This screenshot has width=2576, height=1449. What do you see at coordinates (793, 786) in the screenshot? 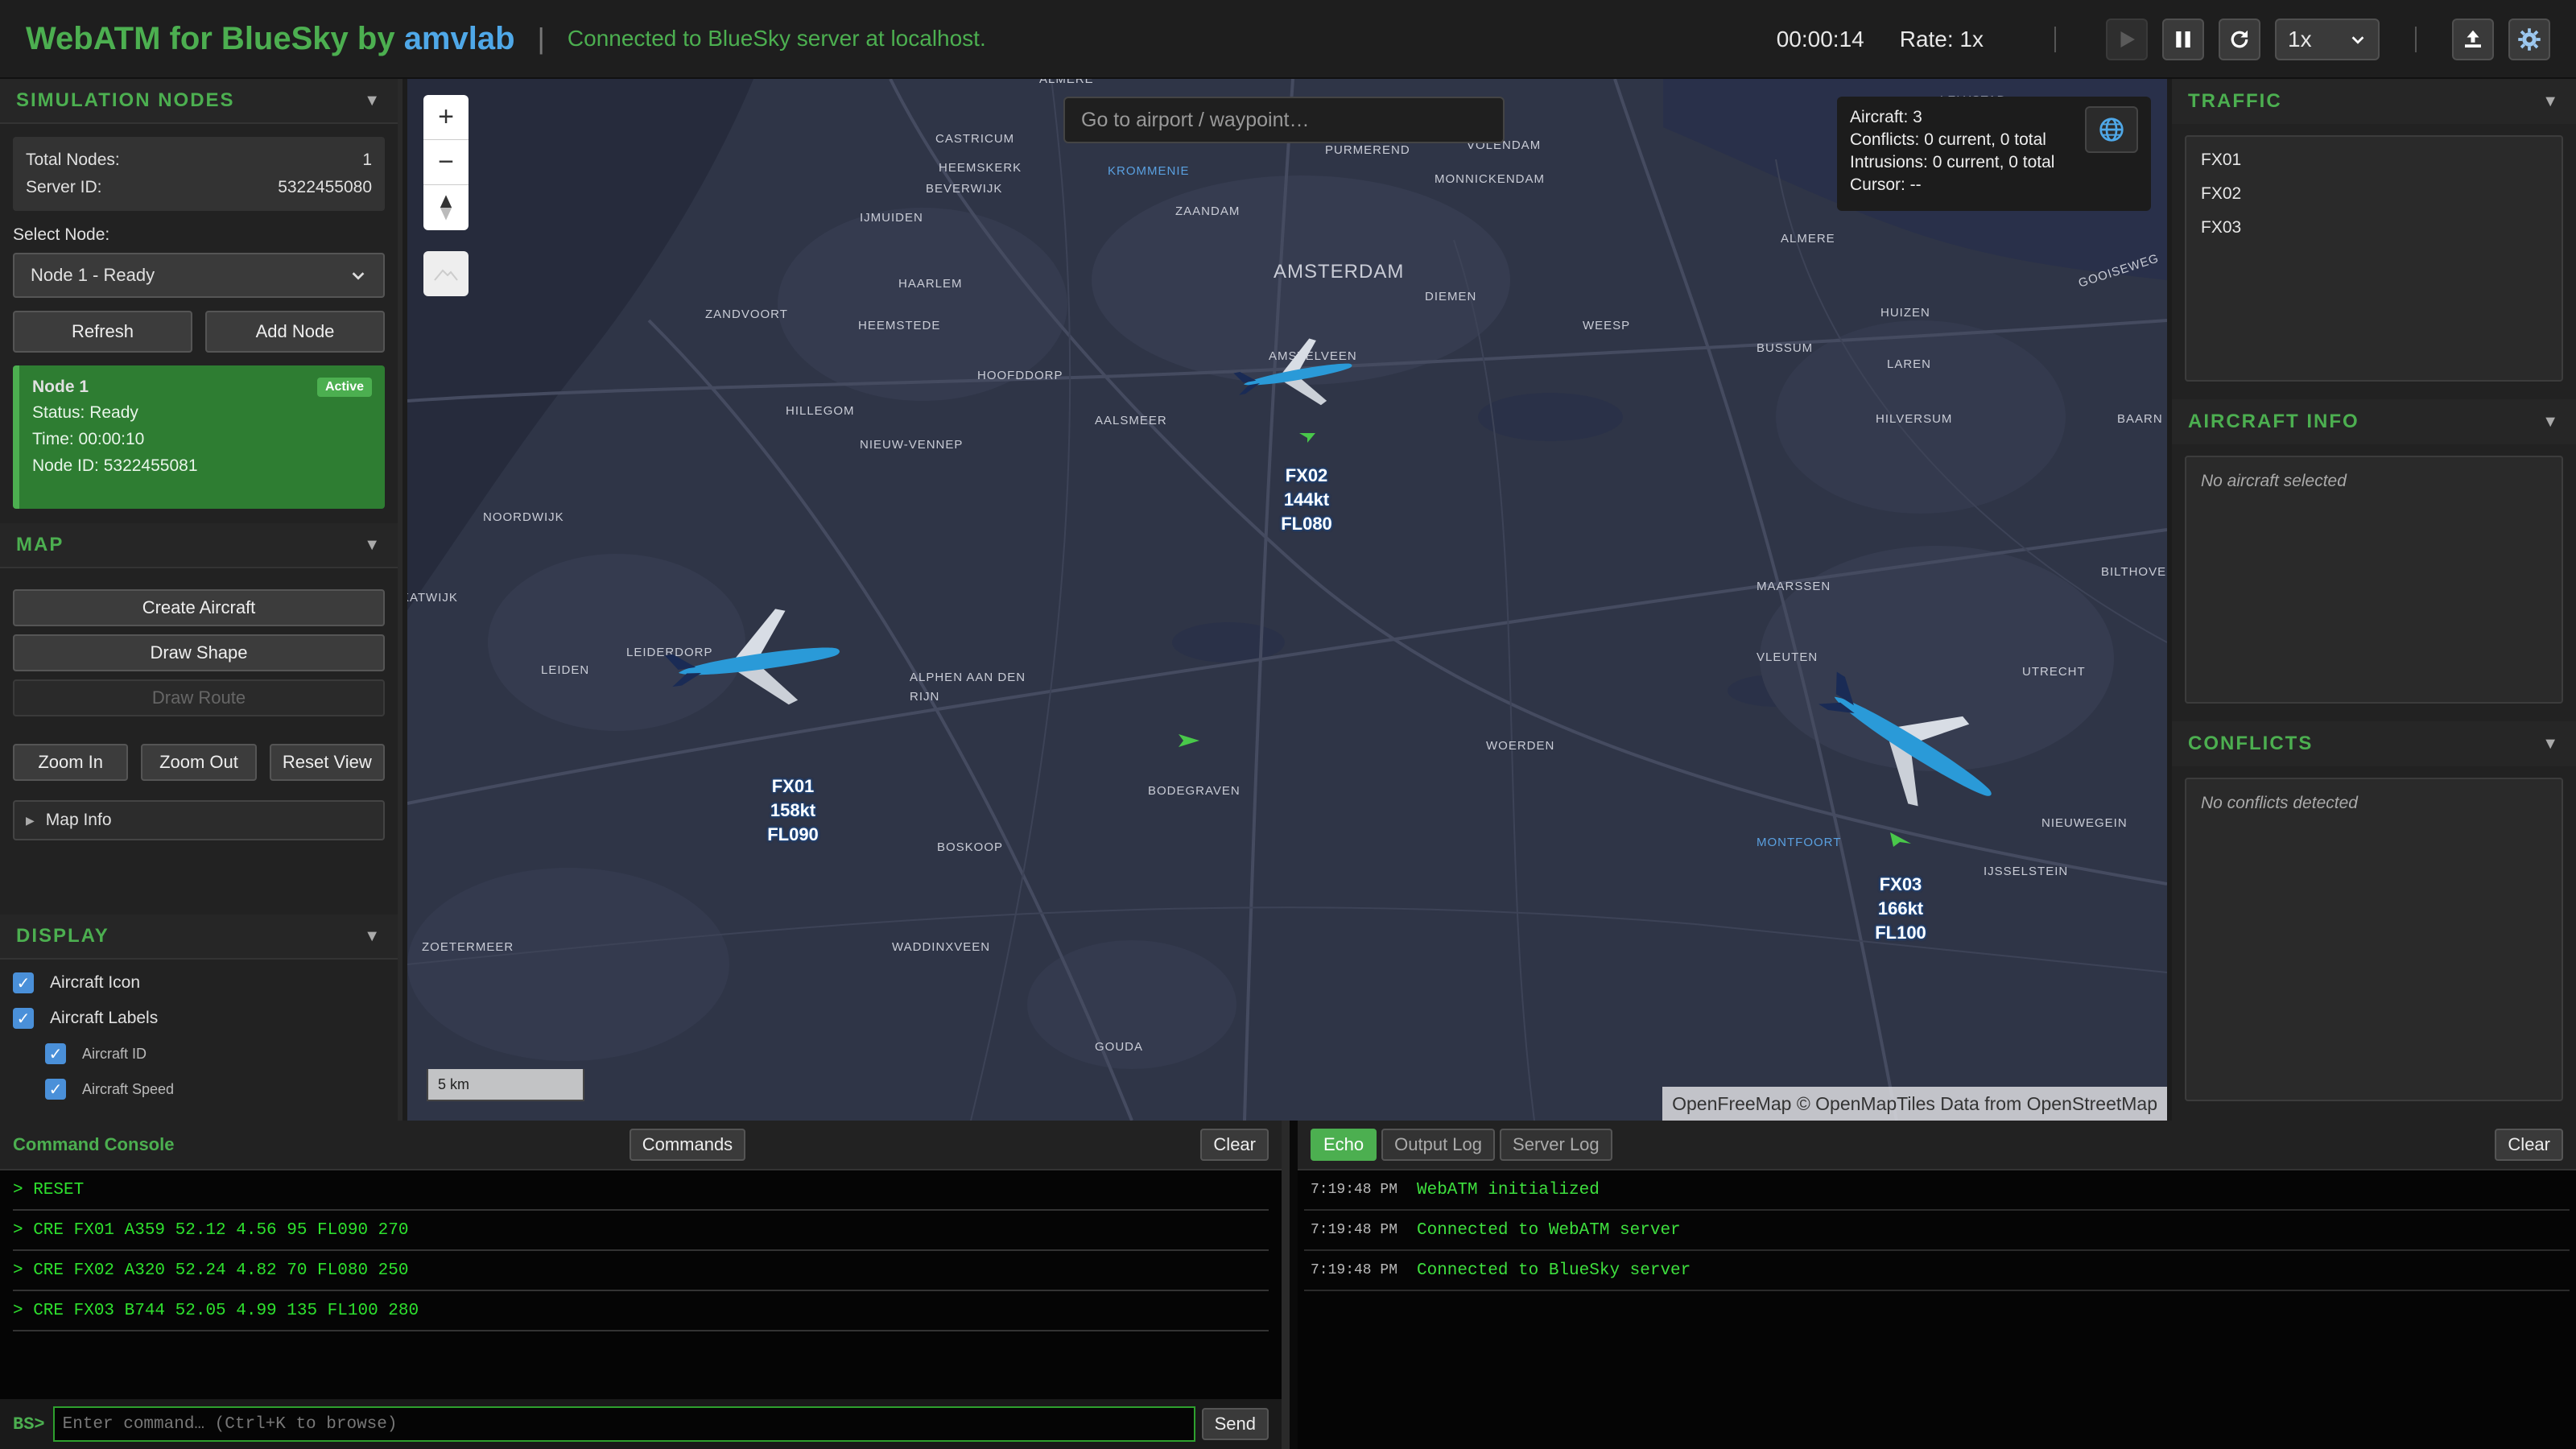
I see `aircraft-label-id: FX01` at bounding box center [793, 786].